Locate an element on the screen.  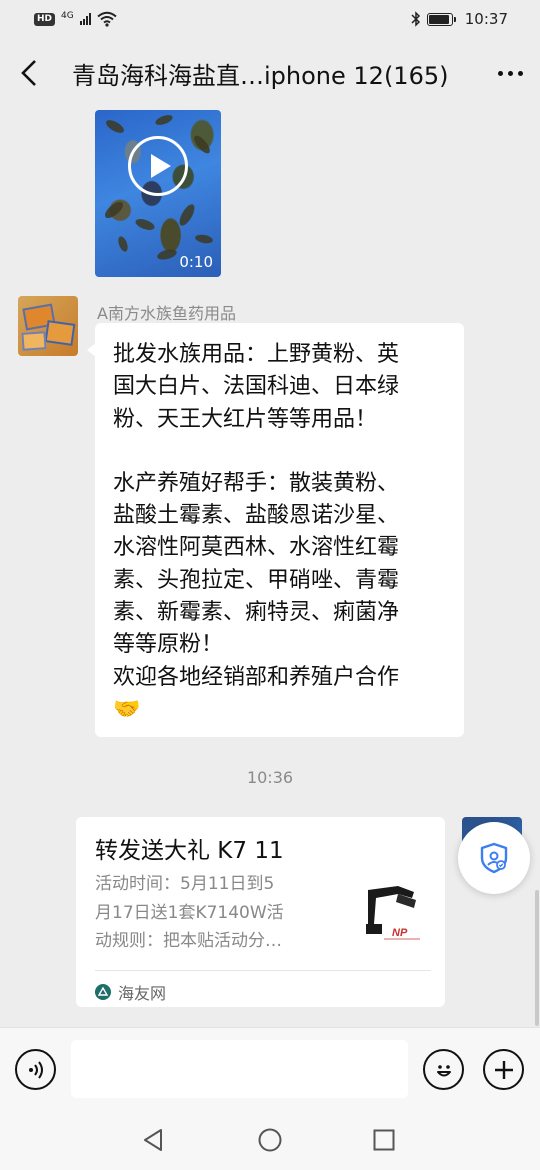
network-type-label: 4G is located at coordinates (67, 15).